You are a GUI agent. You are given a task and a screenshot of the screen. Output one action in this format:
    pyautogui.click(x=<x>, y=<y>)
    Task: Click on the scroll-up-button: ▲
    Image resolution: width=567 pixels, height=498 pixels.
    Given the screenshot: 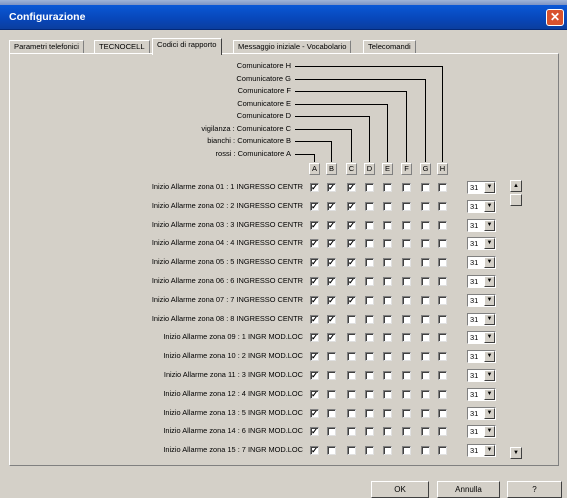 What is the action you would take?
    pyautogui.click(x=516, y=186)
    